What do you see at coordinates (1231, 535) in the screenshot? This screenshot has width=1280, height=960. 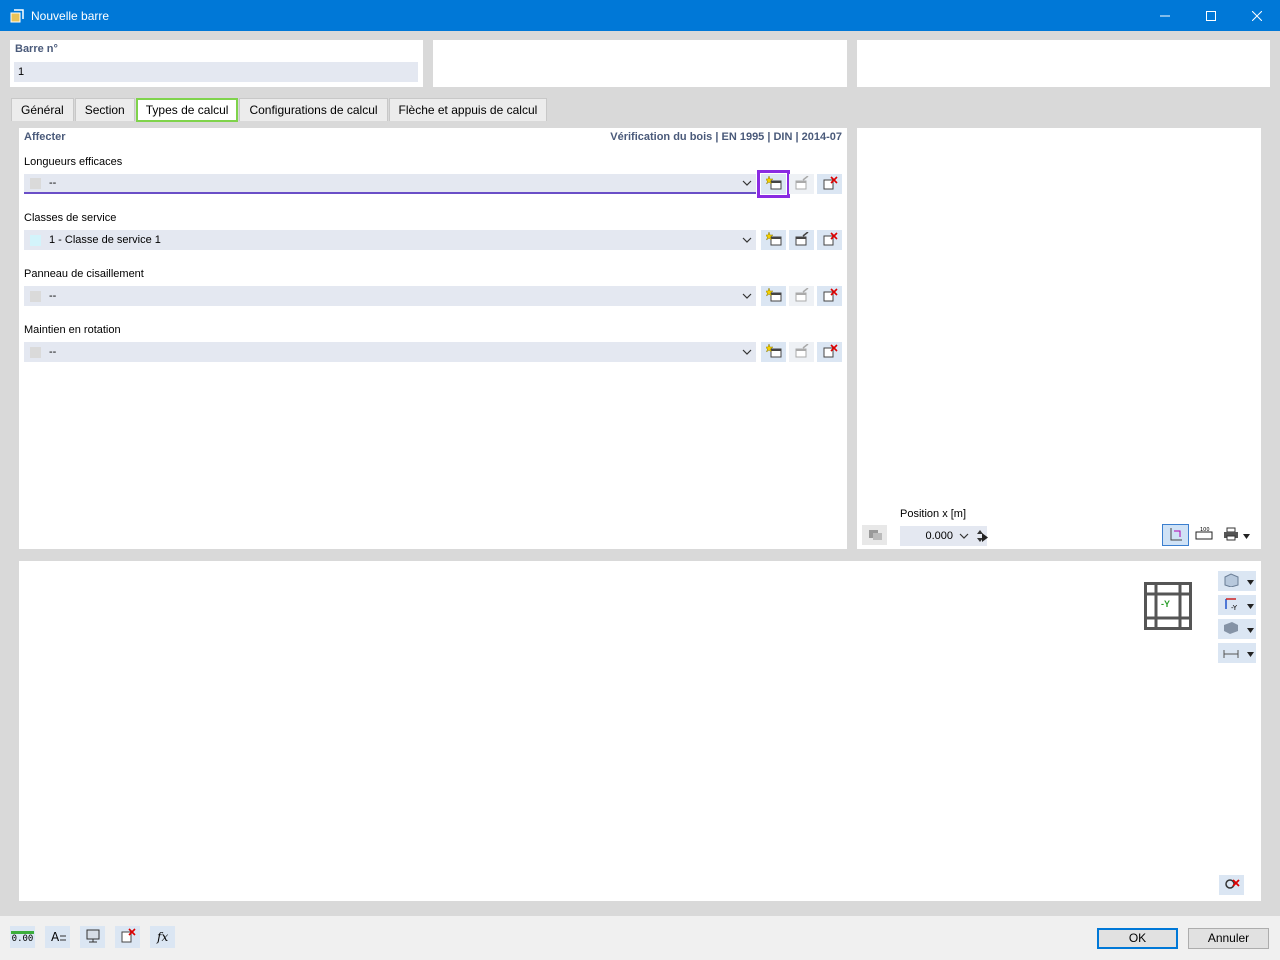 I see `printer-icon` at bounding box center [1231, 535].